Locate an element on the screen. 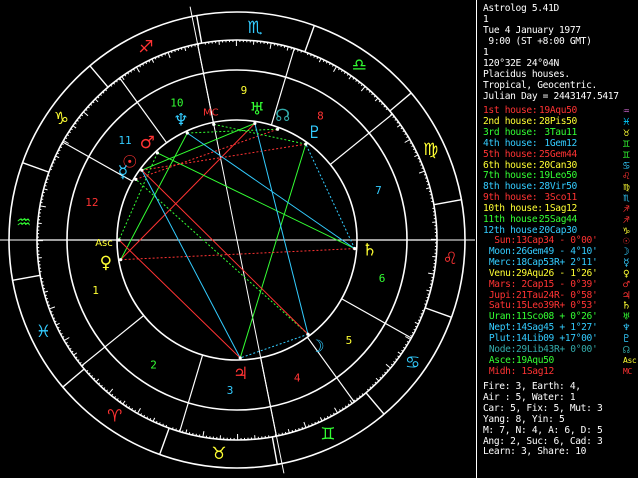 The width and height of the screenshot is (638, 478). planet-icon: Asc is located at coordinates (630, 360).